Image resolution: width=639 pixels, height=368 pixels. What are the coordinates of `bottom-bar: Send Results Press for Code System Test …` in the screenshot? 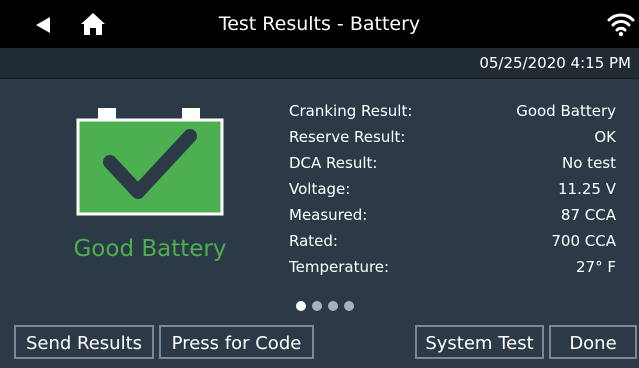 It's located at (319, 343).